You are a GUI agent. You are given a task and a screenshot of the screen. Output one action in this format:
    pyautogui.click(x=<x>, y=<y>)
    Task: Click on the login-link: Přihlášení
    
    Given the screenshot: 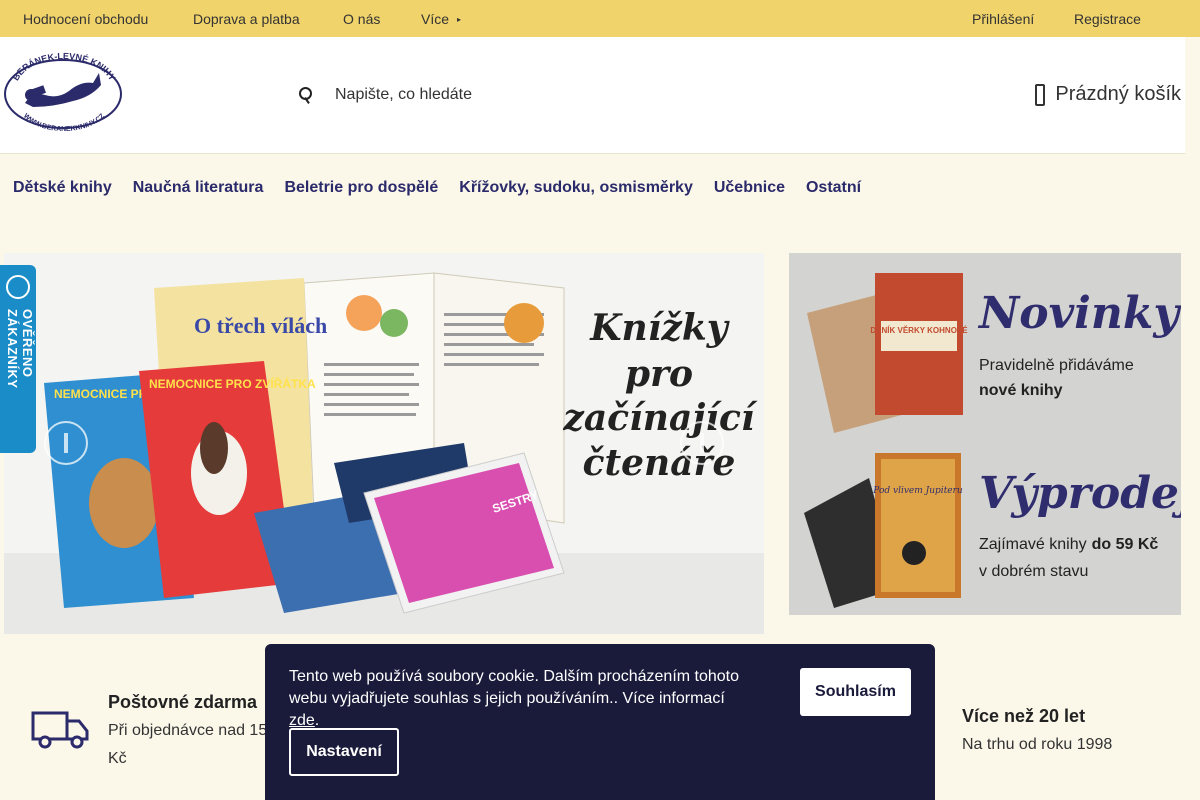 What is the action you would take?
    pyautogui.click(x=1003, y=19)
    